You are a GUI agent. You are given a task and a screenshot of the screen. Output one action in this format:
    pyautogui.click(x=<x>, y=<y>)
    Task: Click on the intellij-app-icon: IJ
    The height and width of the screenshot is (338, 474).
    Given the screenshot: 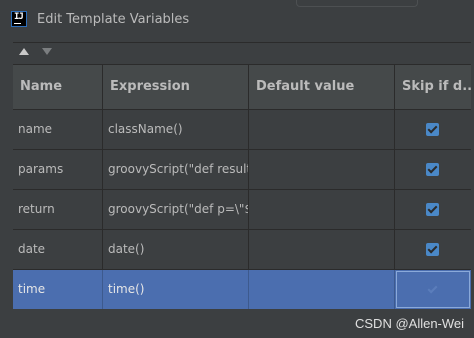 What is the action you would take?
    pyautogui.click(x=19, y=19)
    